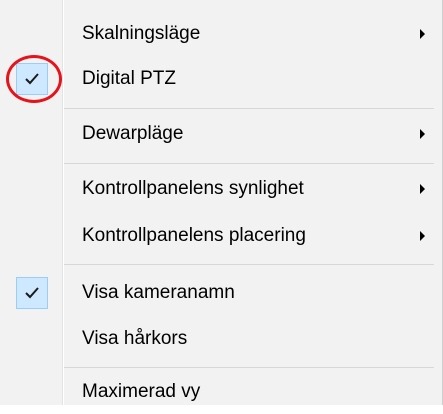 Image resolution: width=443 pixels, height=414 pixels. I want to click on menu-item-skalningslage: Skalningsläge, so click(221, 34).